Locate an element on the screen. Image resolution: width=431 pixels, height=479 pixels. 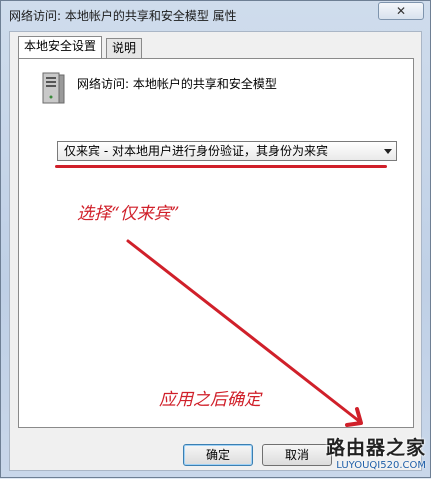
annotation-select-note: 选择“仅来宾” is located at coordinates (128, 214).